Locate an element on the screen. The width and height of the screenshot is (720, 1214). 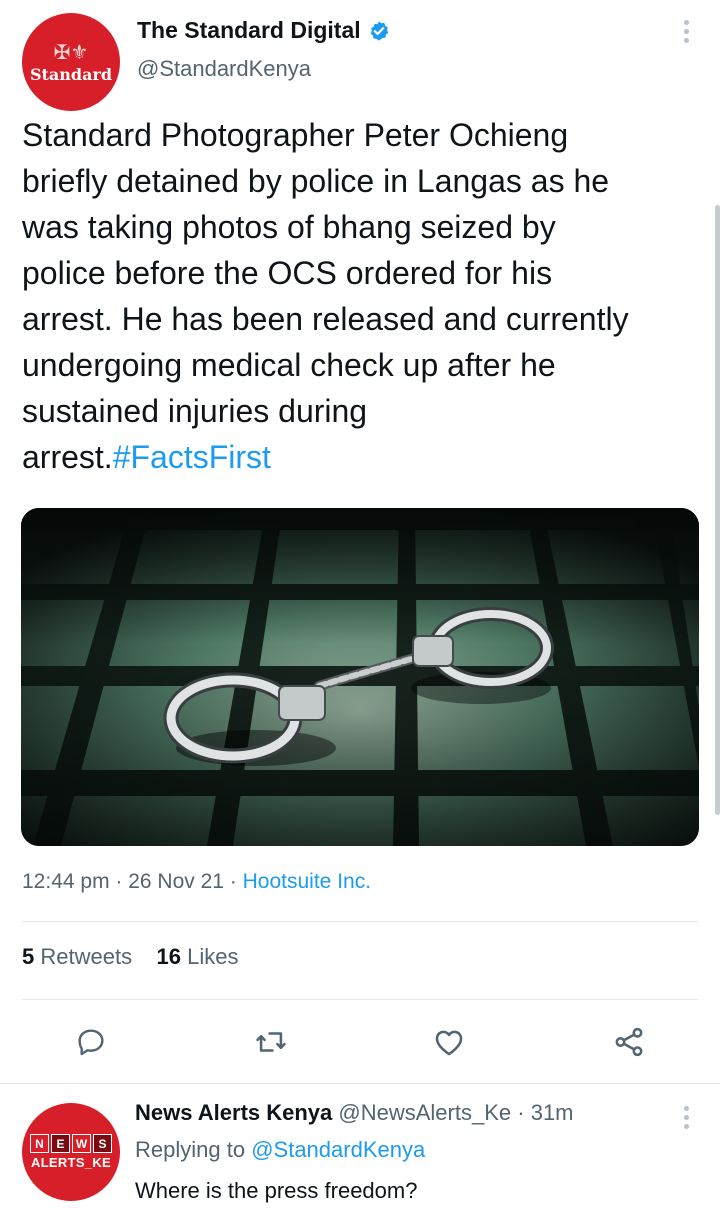
tweet-time: 12:44 pm is located at coordinates (66, 881).